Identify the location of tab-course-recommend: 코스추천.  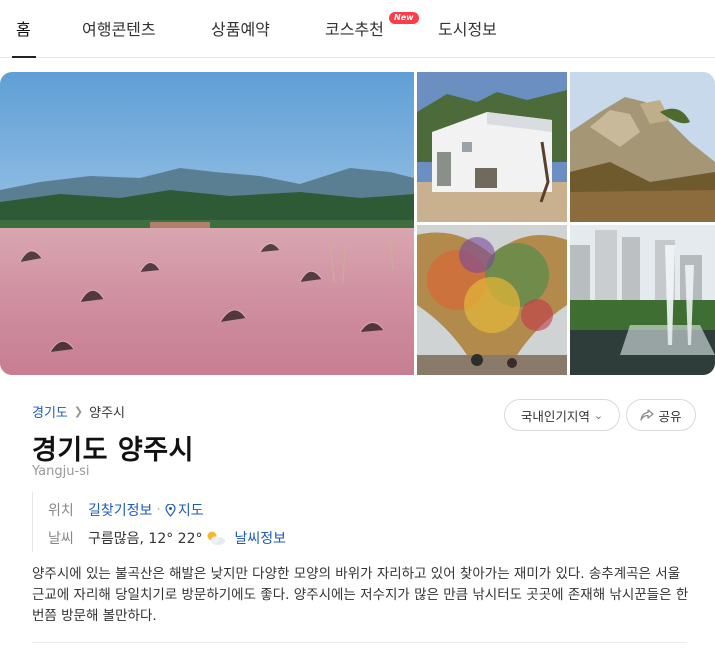
(354, 28).